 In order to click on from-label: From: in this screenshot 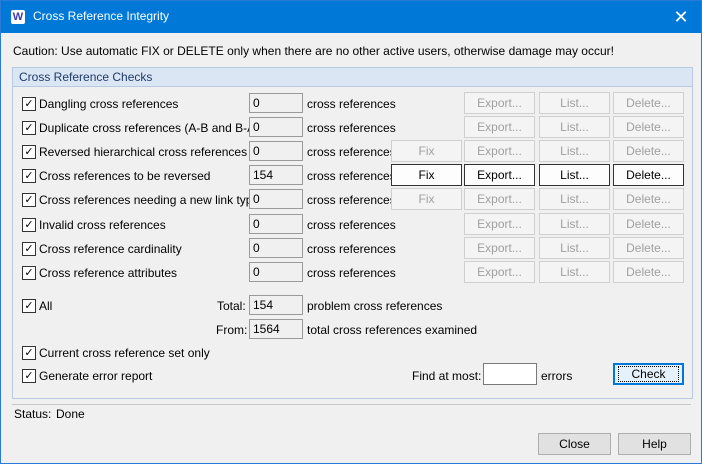, I will do `click(232, 330)`.